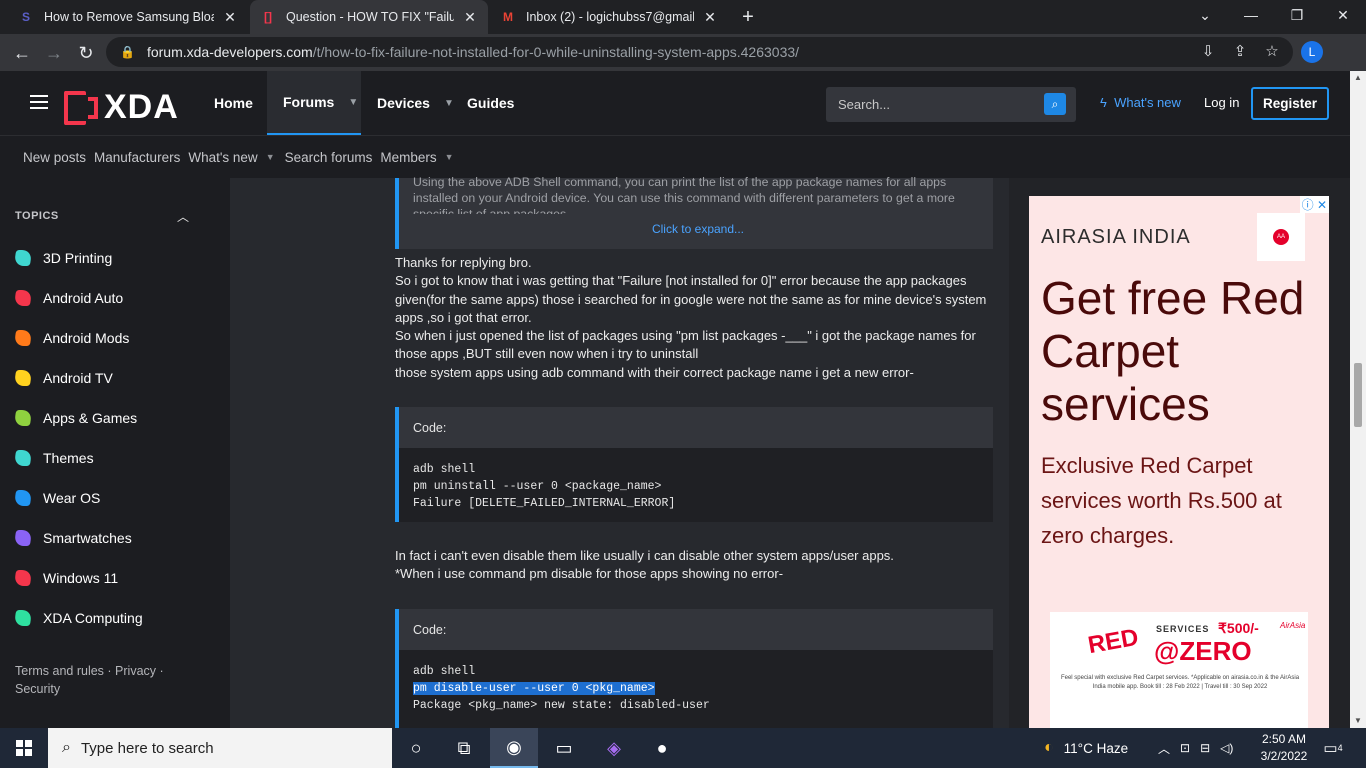 The image size is (1366, 768). I want to click on minimize-icon: —, so click(1251, 15).